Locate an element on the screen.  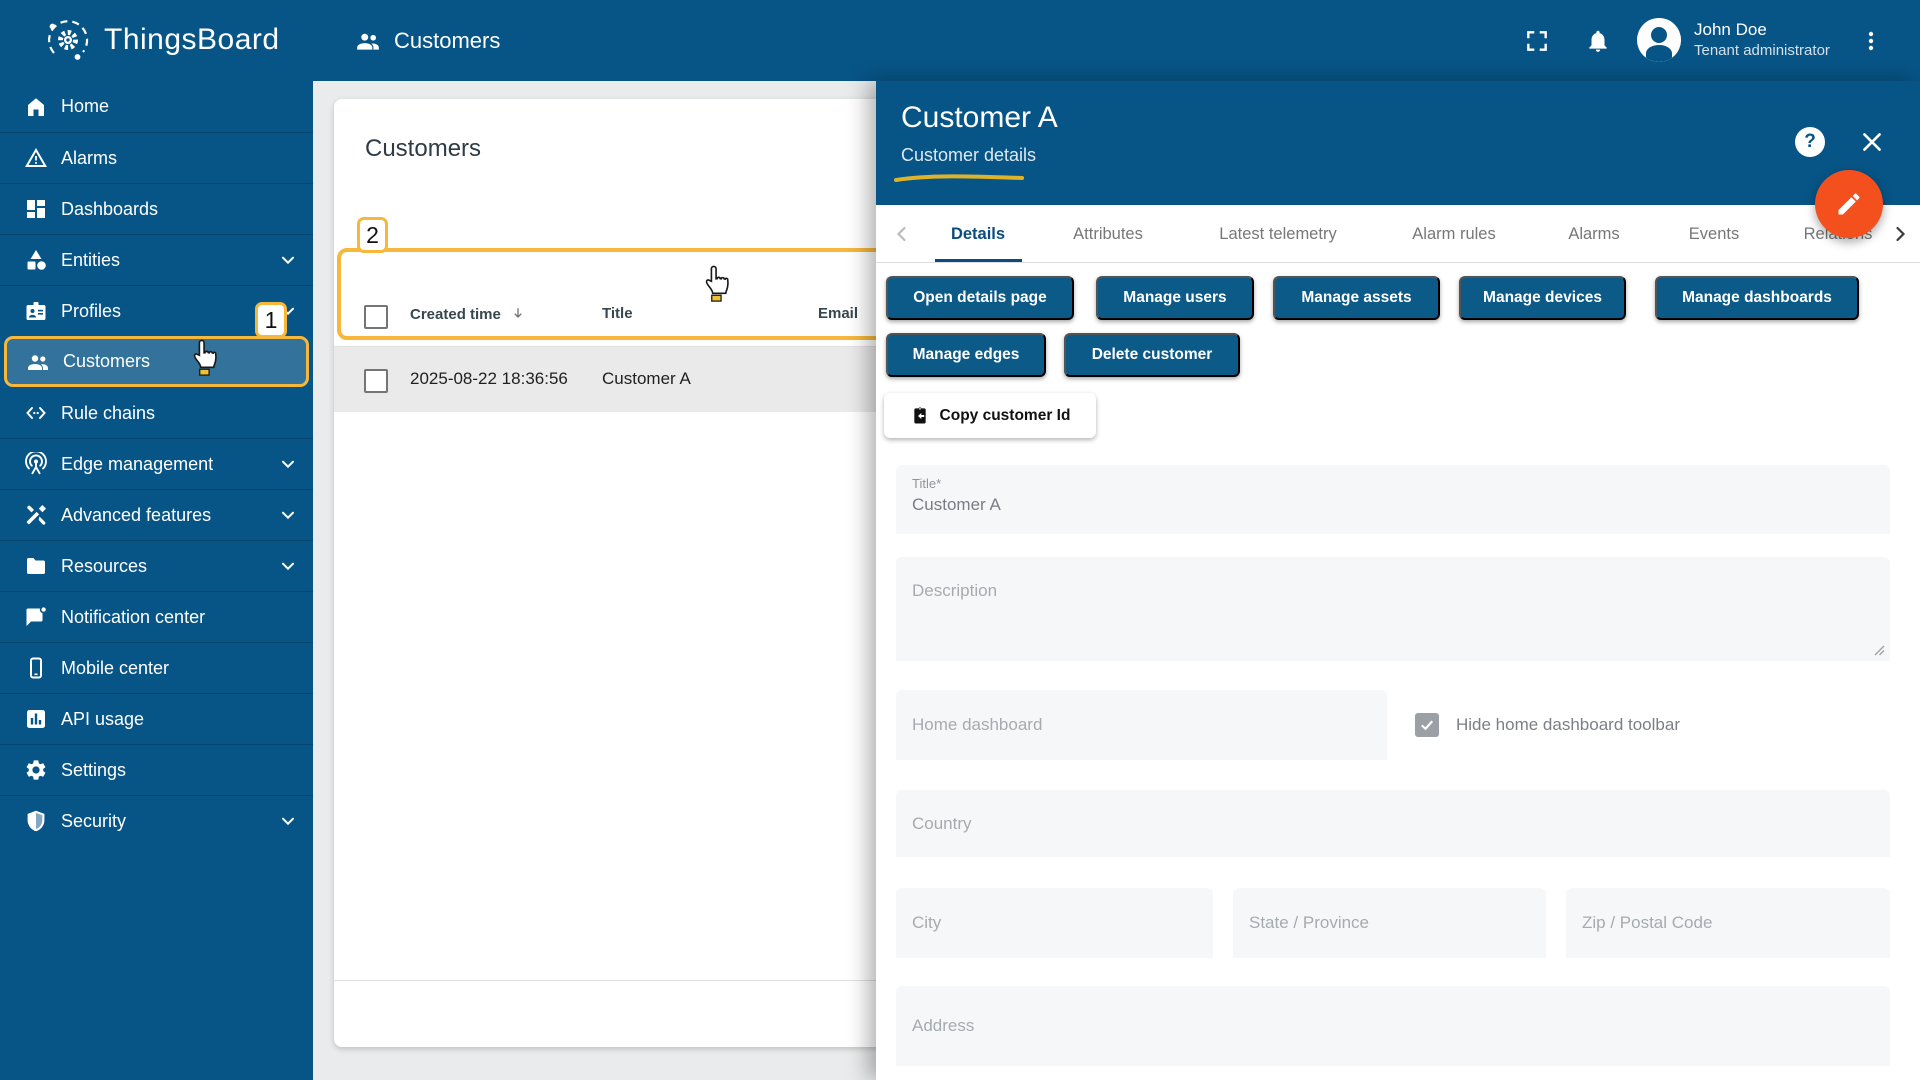
user-role: Tenant administrator is located at coordinates (1762, 50).